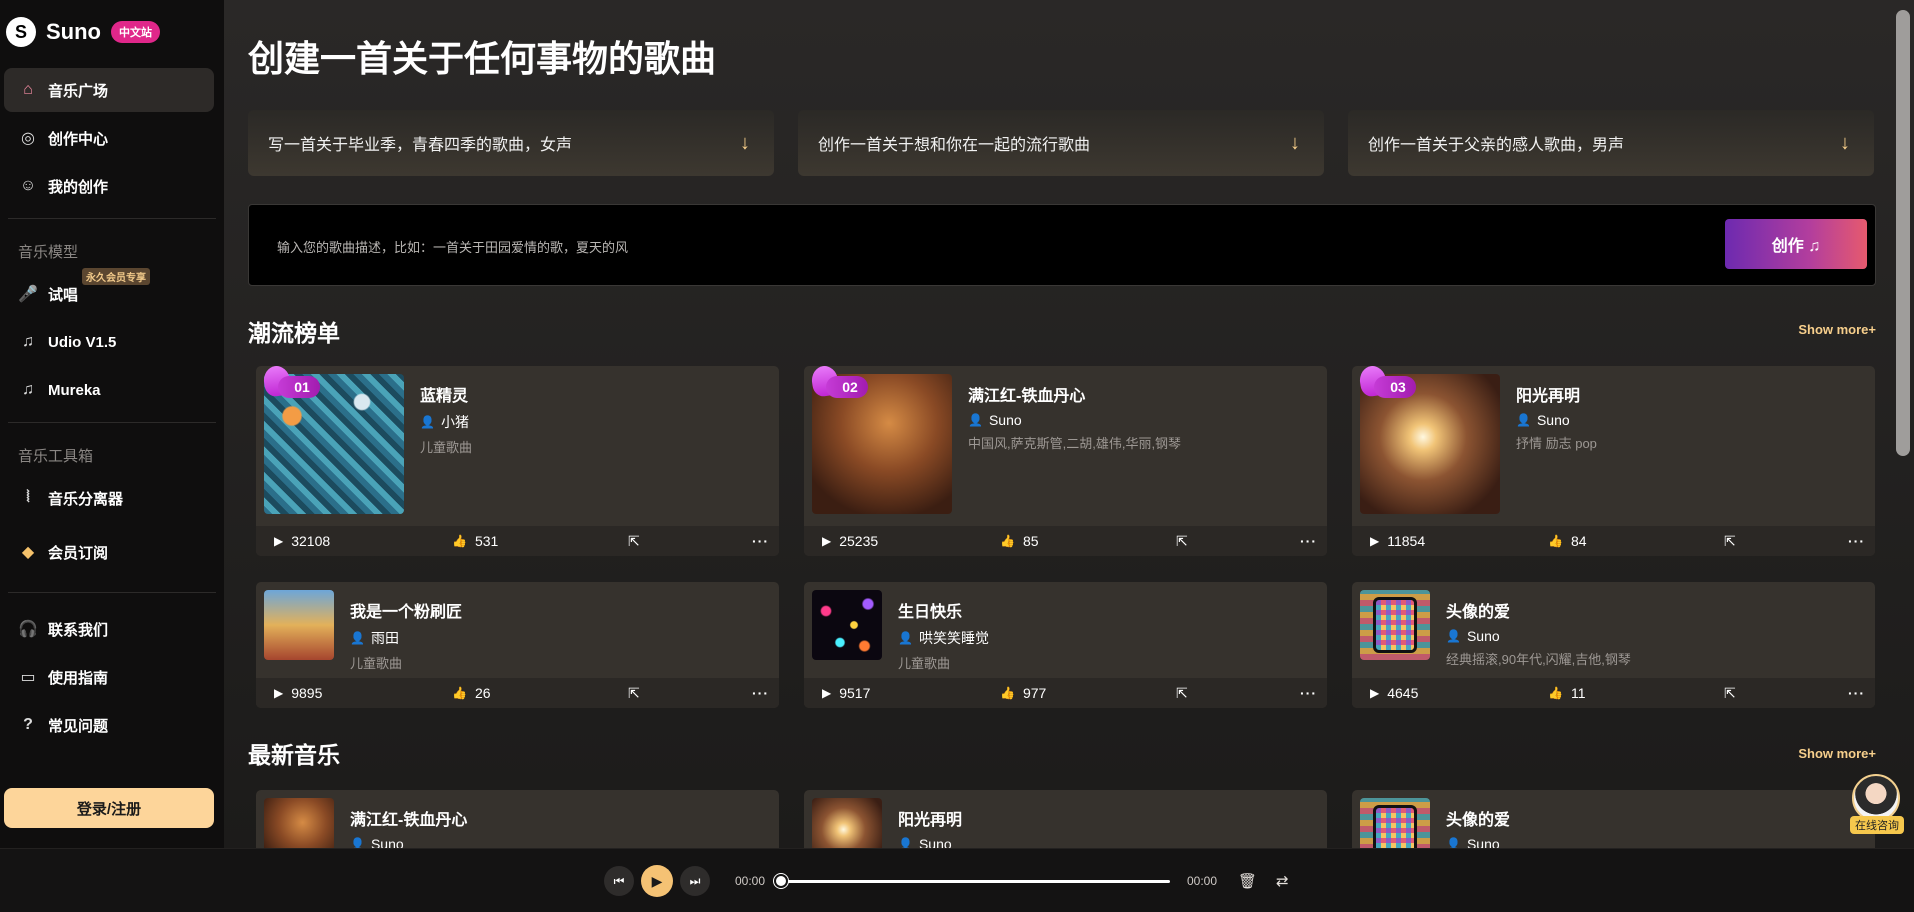 The image size is (1914, 912). What do you see at coordinates (109, 677) in the screenshot?
I see `sidebar-item-guide: ▭ 使用指南` at bounding box center [109, 677].